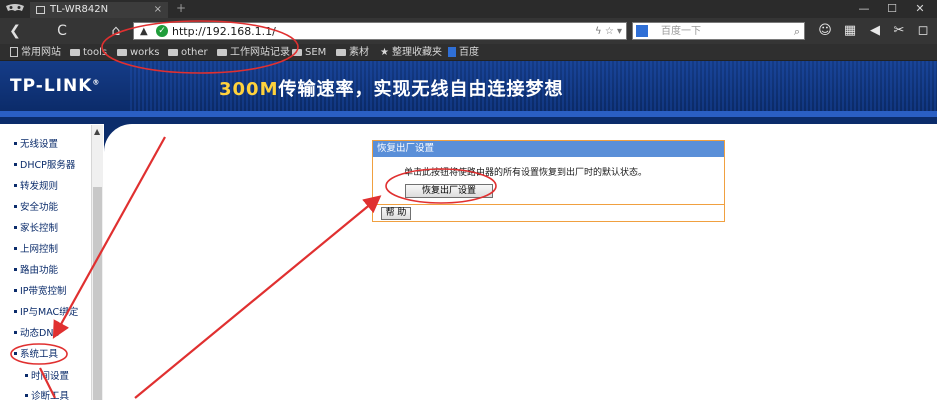  What do you see at coordinates (548, 149) in the screenshot?
I see `panel-title: 恢复出厂设置` at bounding box center [548, 149].